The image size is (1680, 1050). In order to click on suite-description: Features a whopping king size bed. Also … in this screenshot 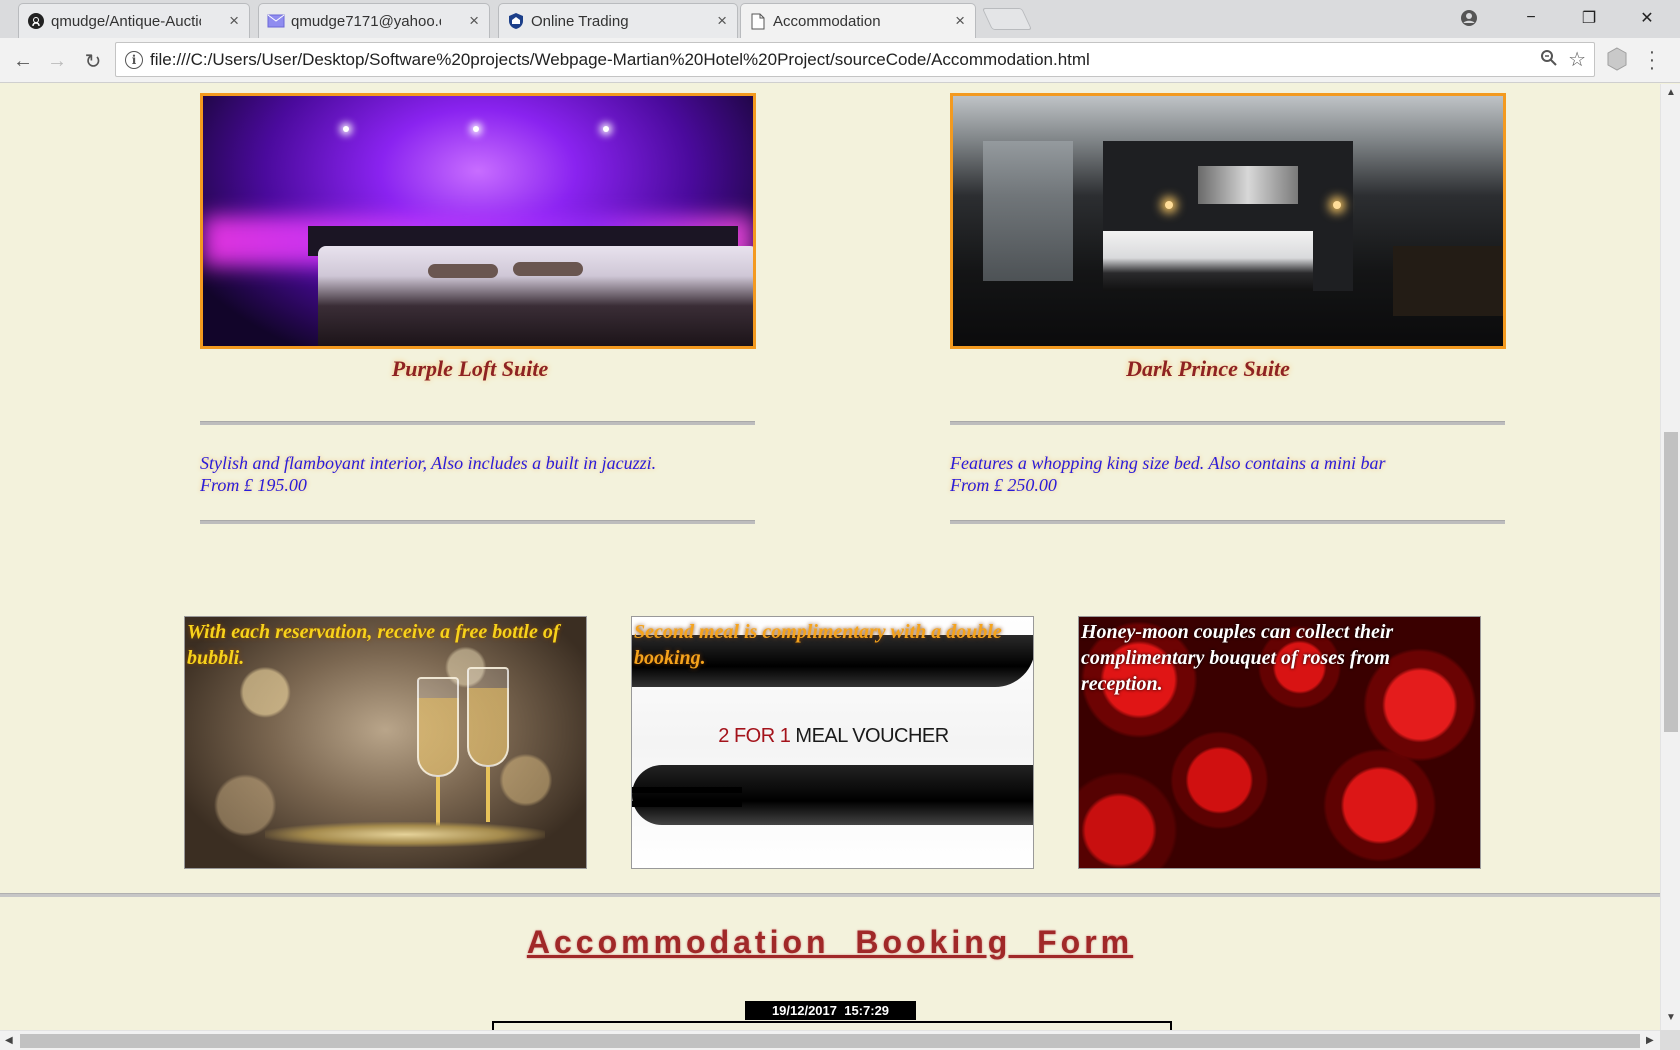, I will do `click(1250, 474)`.